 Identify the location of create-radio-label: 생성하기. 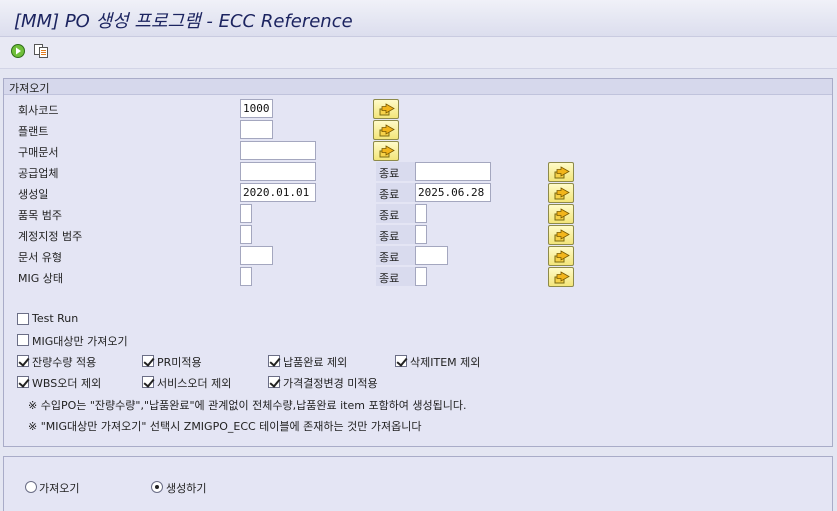
(186, 488).